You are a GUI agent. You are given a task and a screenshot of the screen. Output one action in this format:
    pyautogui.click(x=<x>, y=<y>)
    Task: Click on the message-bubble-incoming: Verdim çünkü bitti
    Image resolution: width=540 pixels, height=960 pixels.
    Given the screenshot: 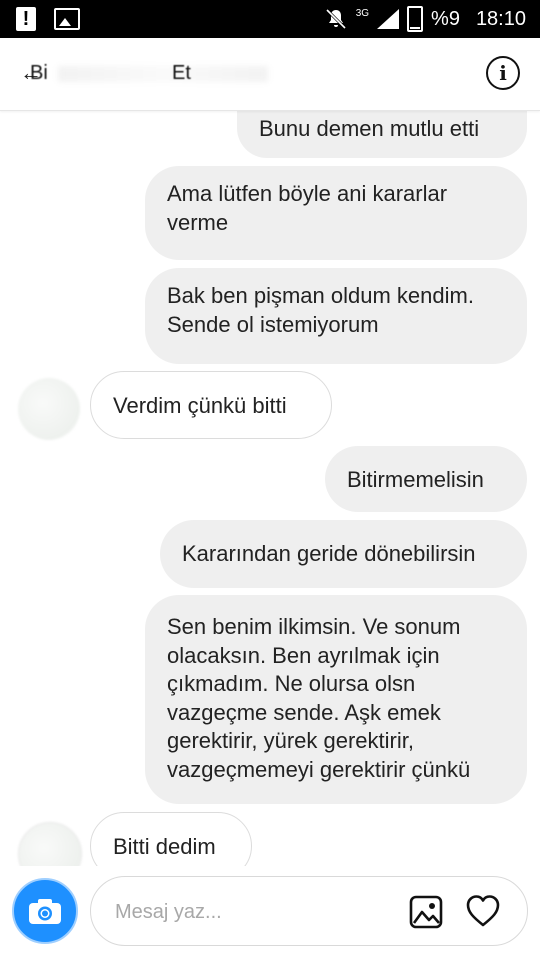 What is the action you would take?
    pyautogui.click(x=211, y=405)
    